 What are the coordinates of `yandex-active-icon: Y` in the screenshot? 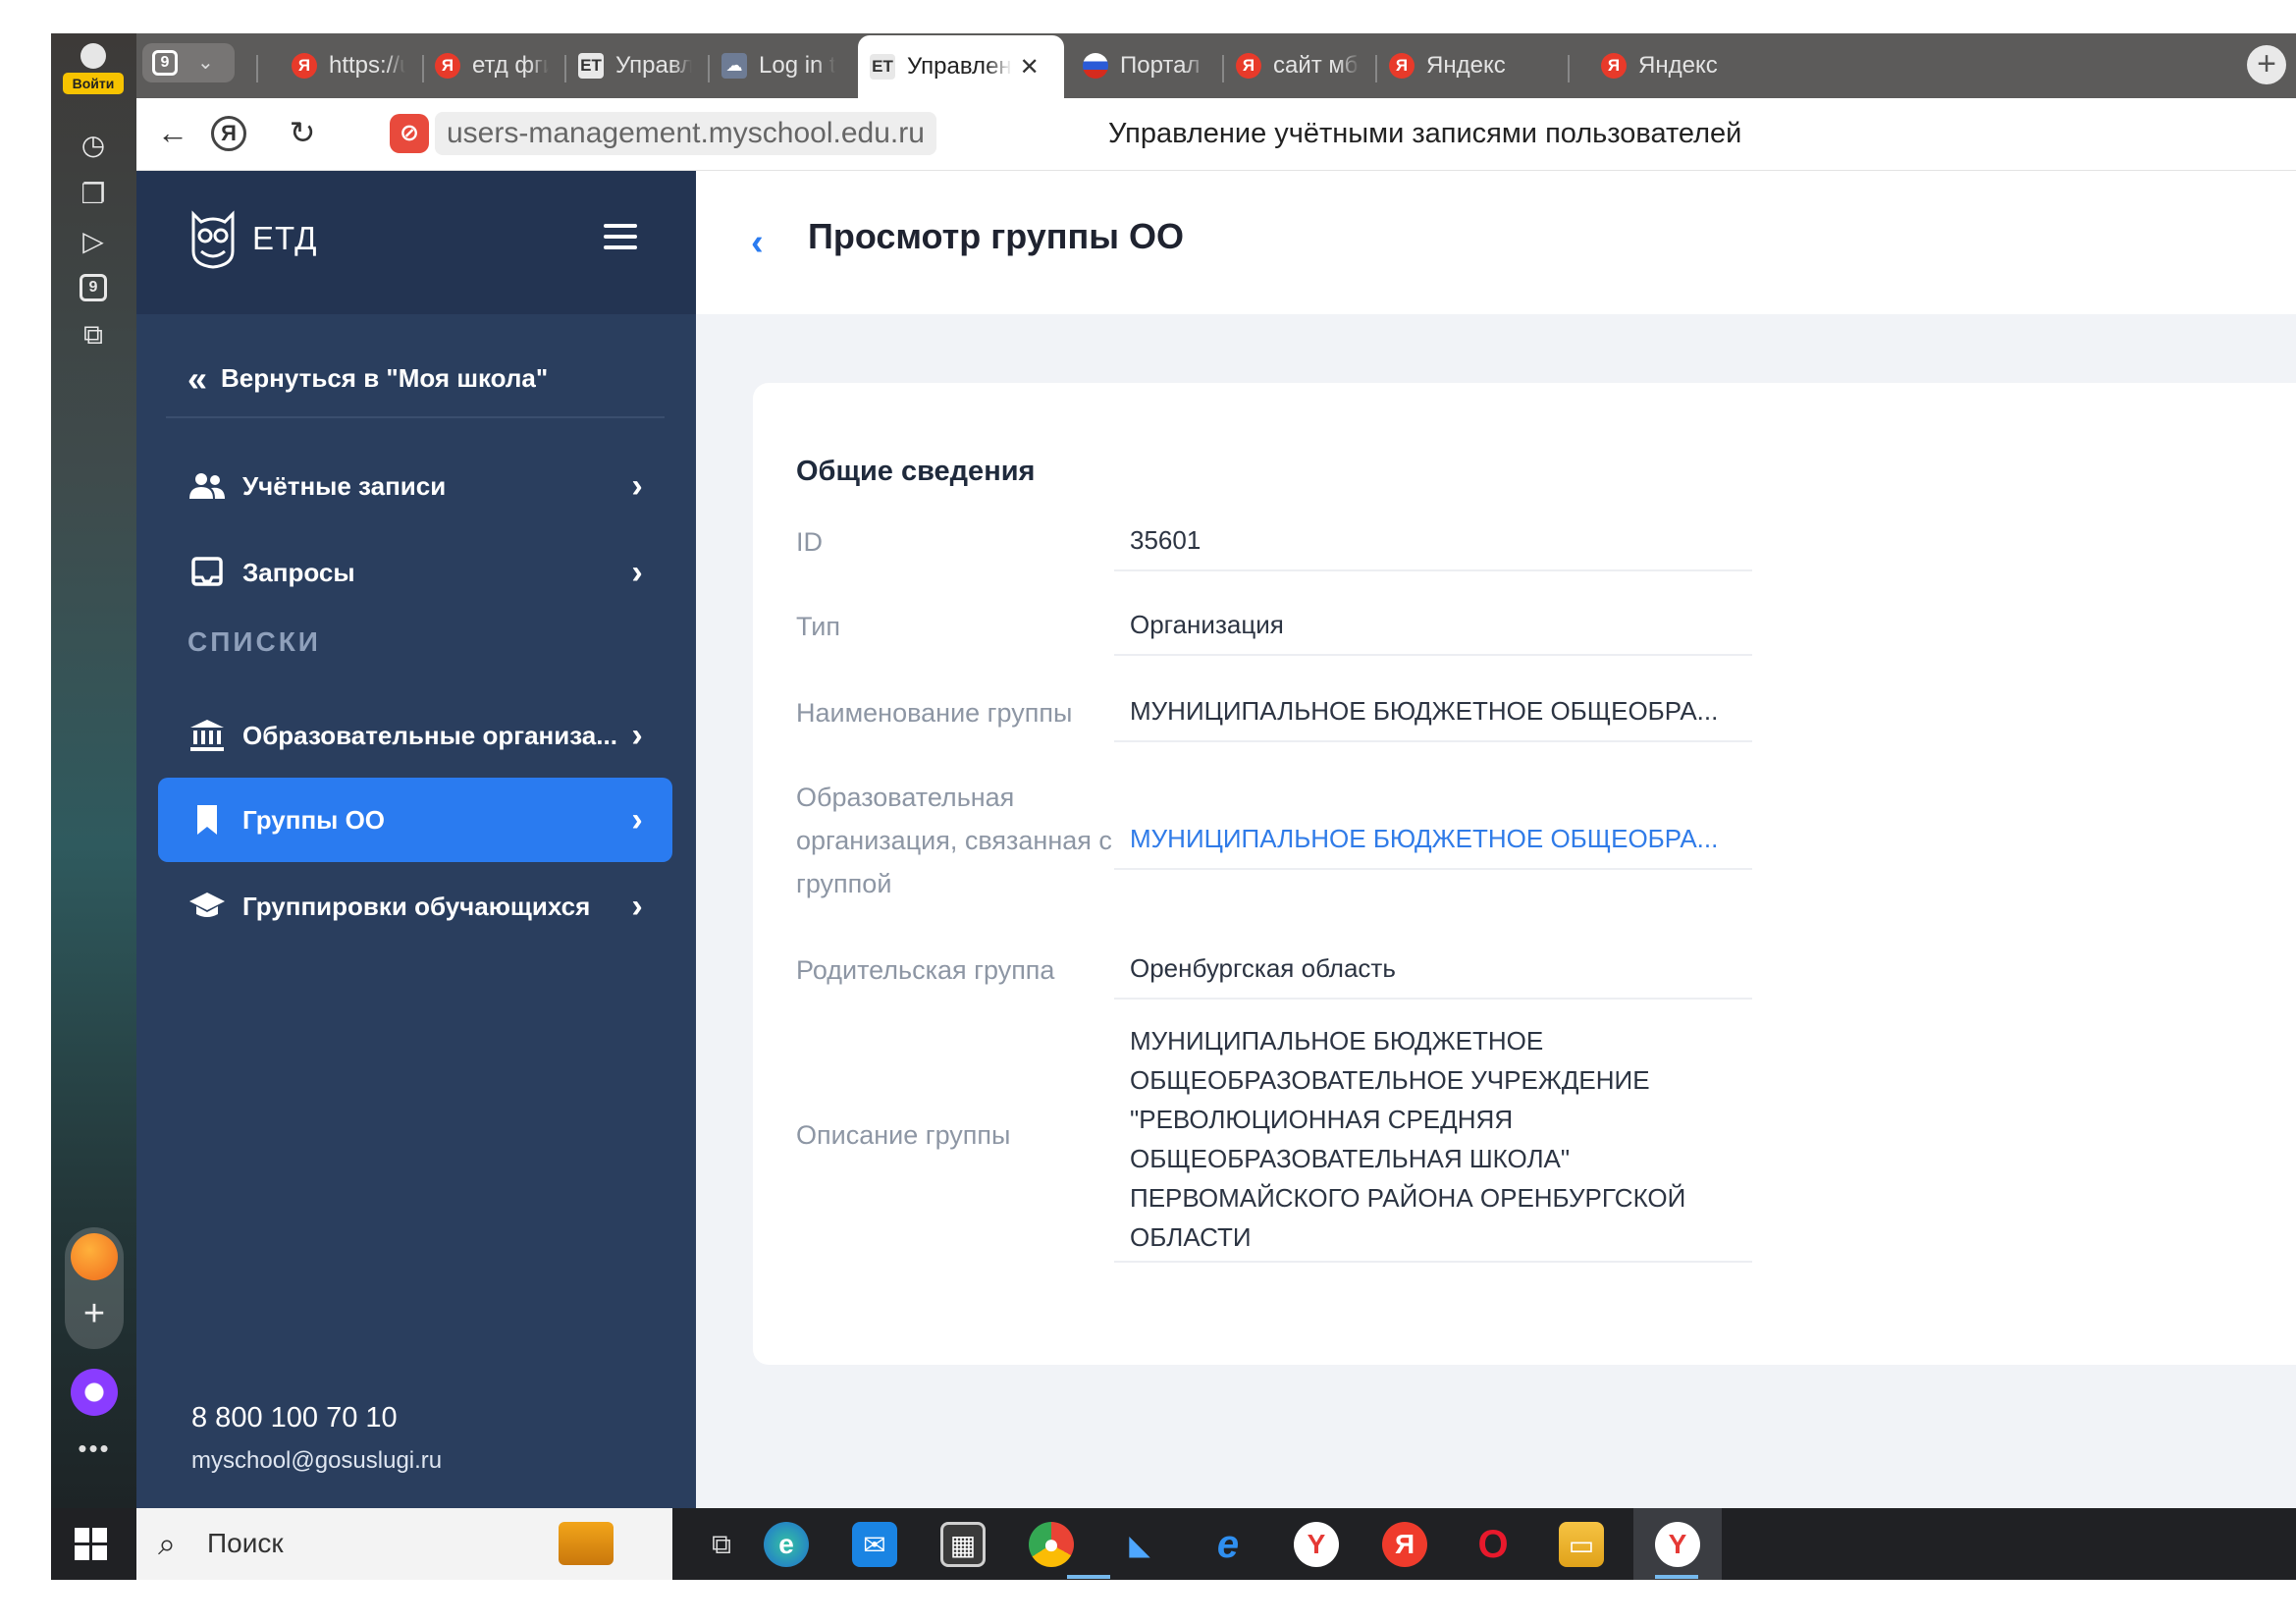 It's located at (1677, 1544).